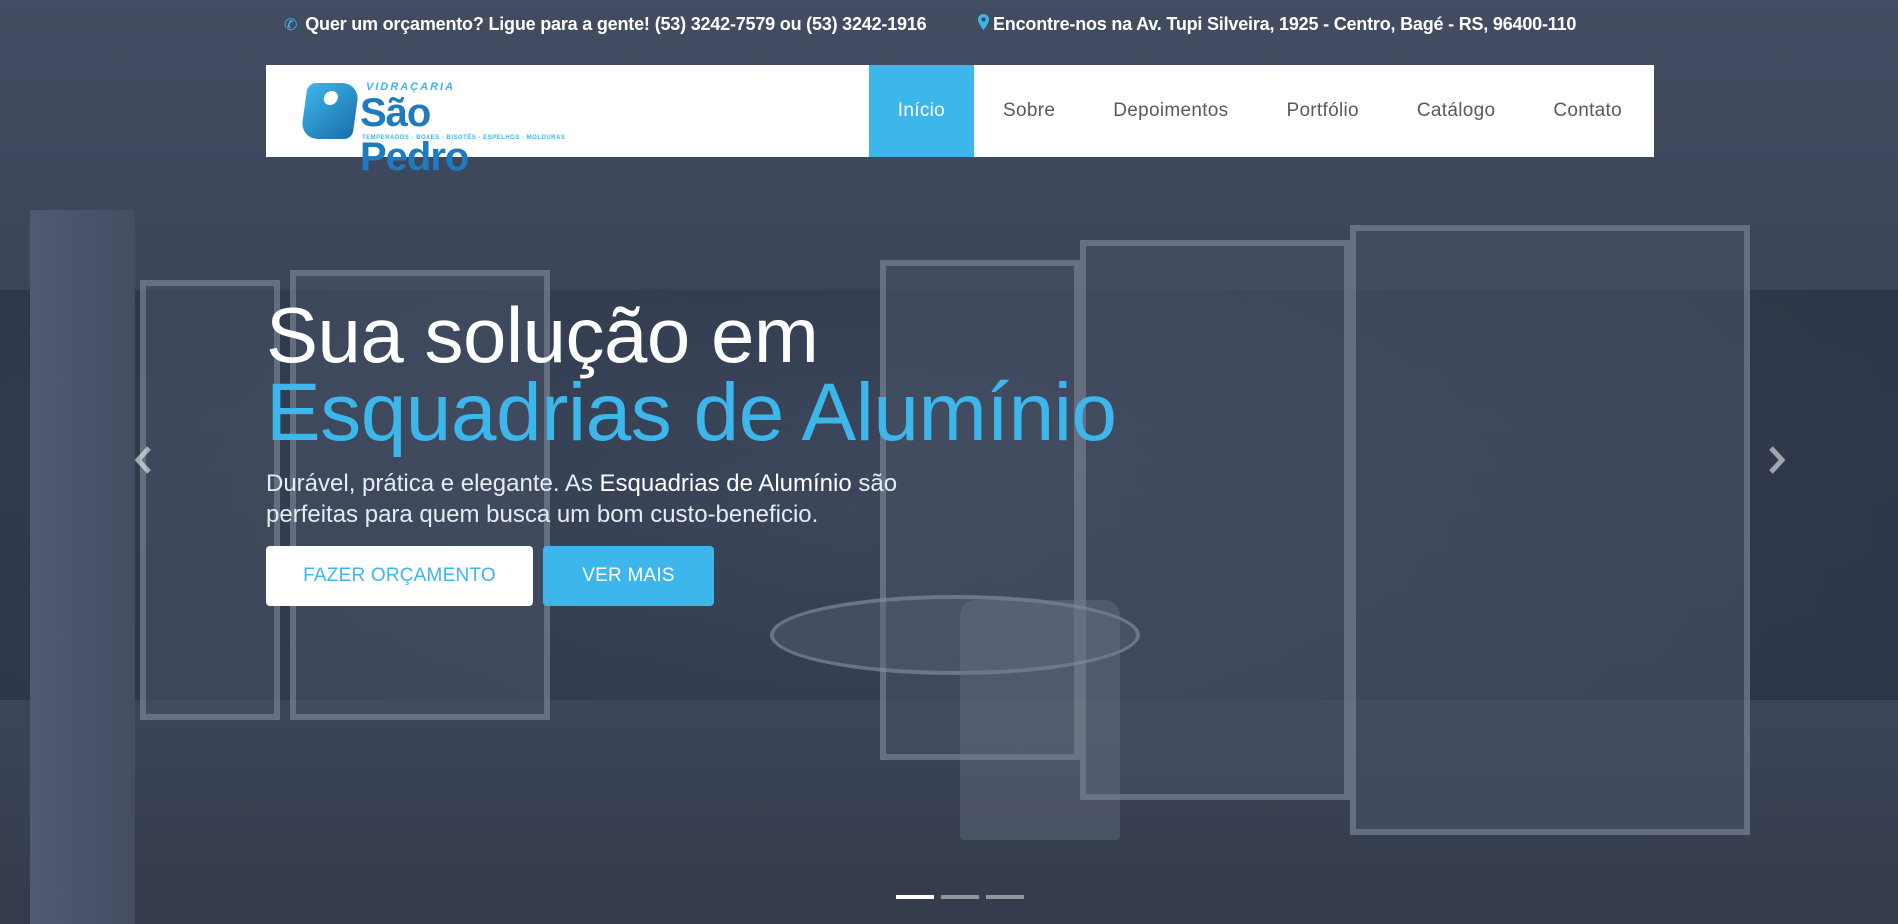 This screenshot has width=1898, height=924. Describe the element at coordinates (791, 24) in the screenshot. I see `phone-numbers: (53) 3242-7579 ou (53) 3242-1916` at that location.